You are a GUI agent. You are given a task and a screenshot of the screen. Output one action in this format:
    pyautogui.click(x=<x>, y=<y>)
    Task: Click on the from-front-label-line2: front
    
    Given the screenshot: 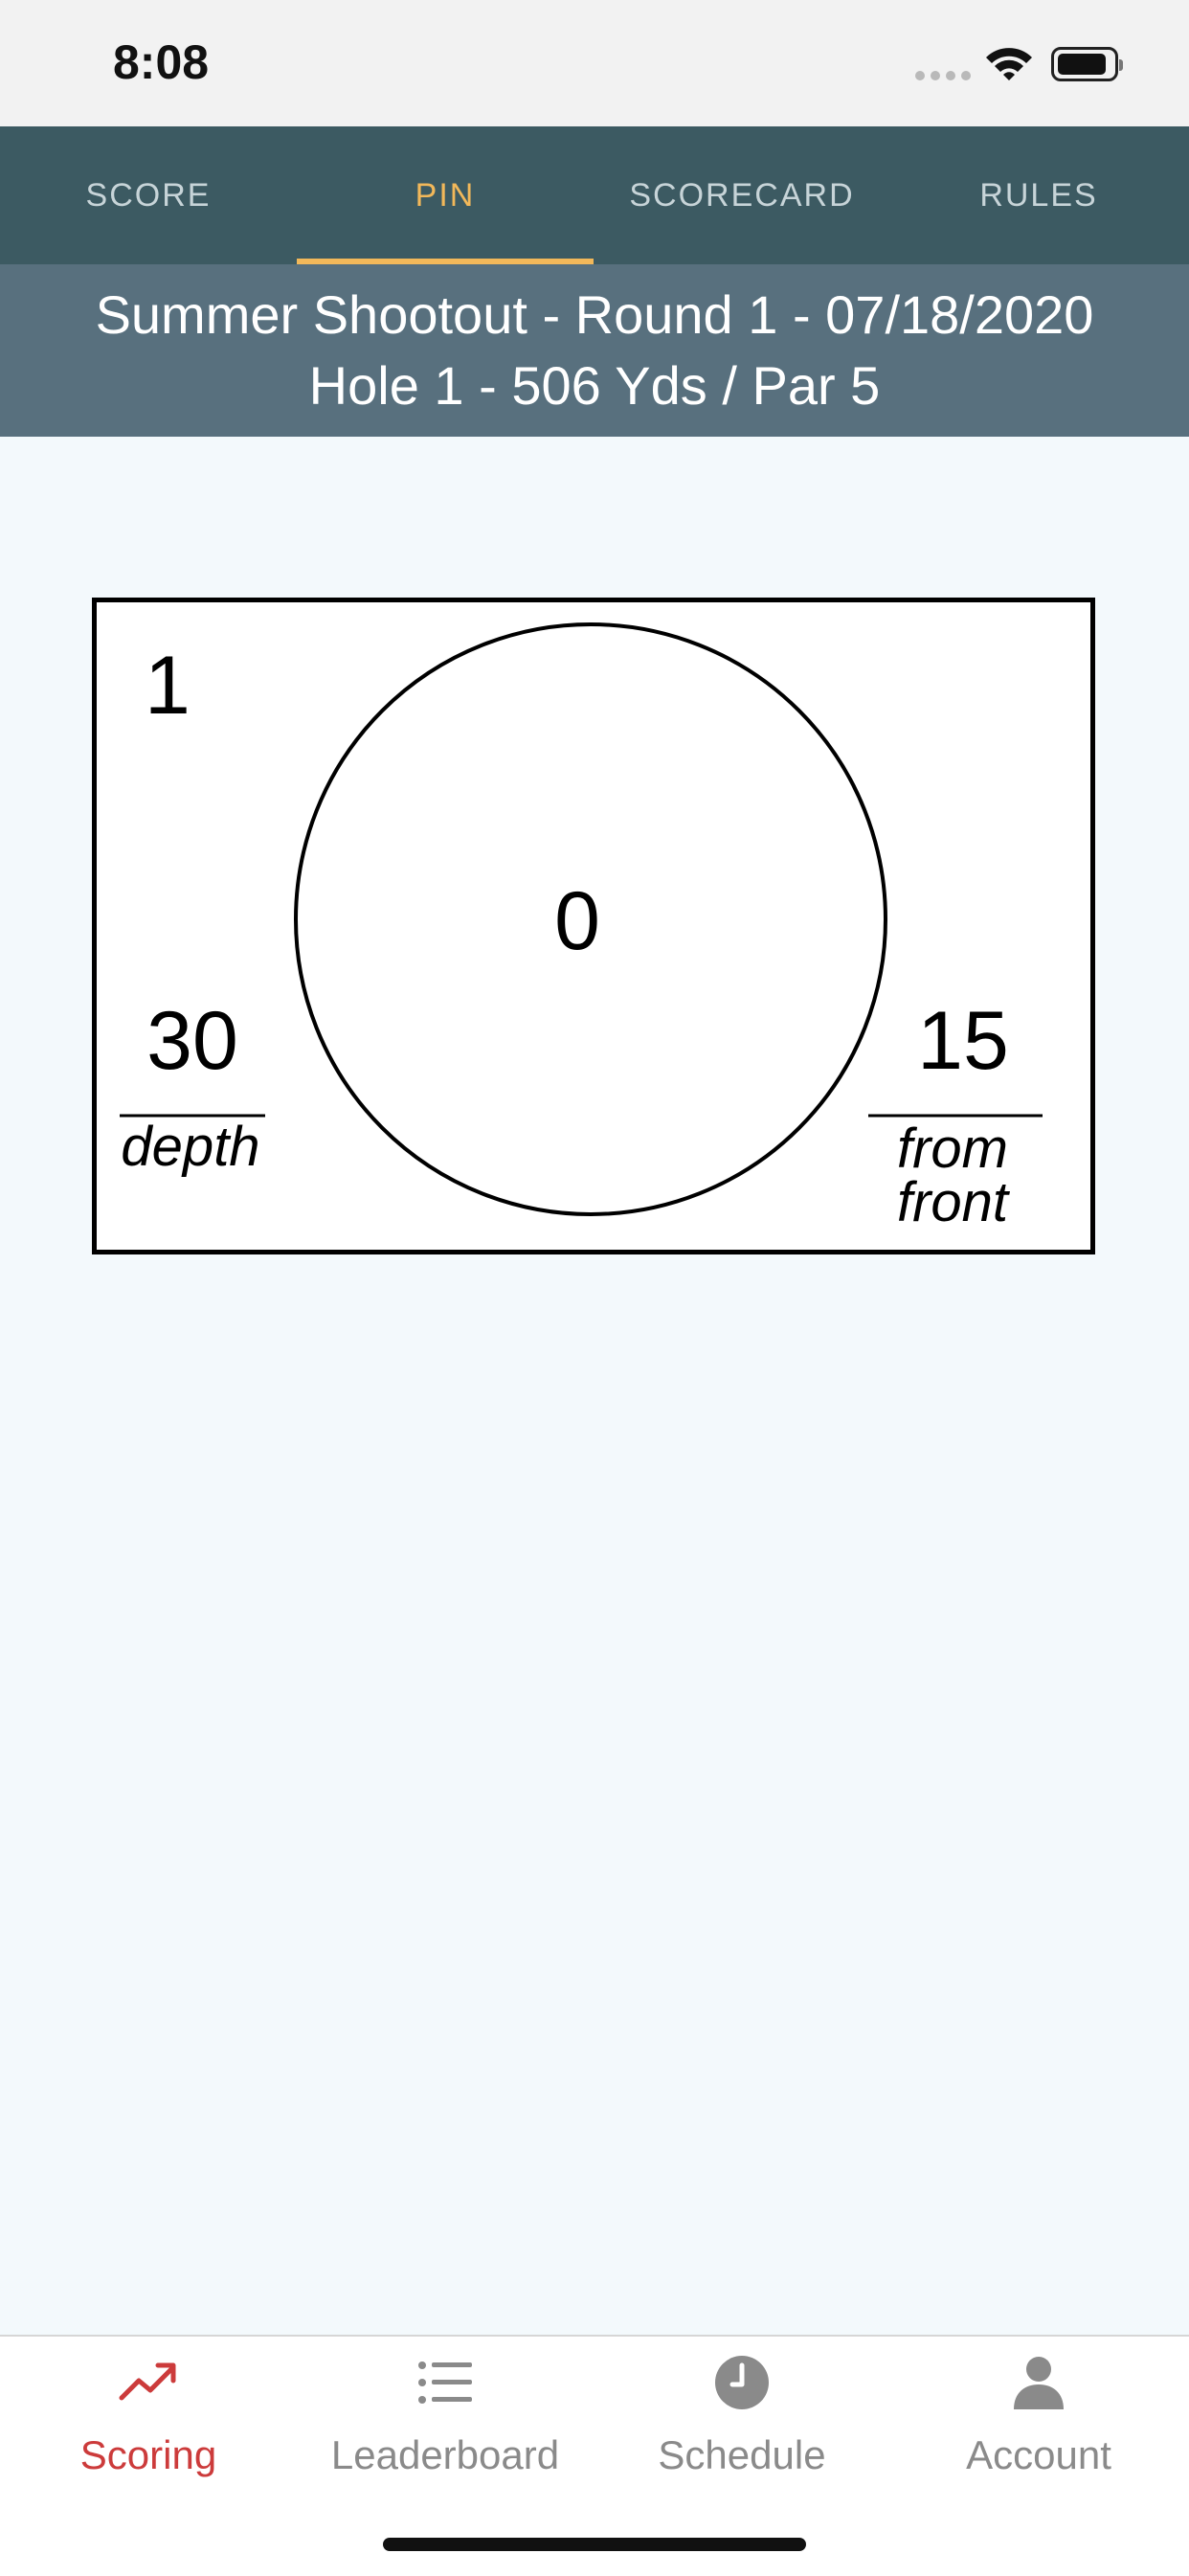 What is the action you would take?
    pyautogui.click(x=954, y=1202)
    